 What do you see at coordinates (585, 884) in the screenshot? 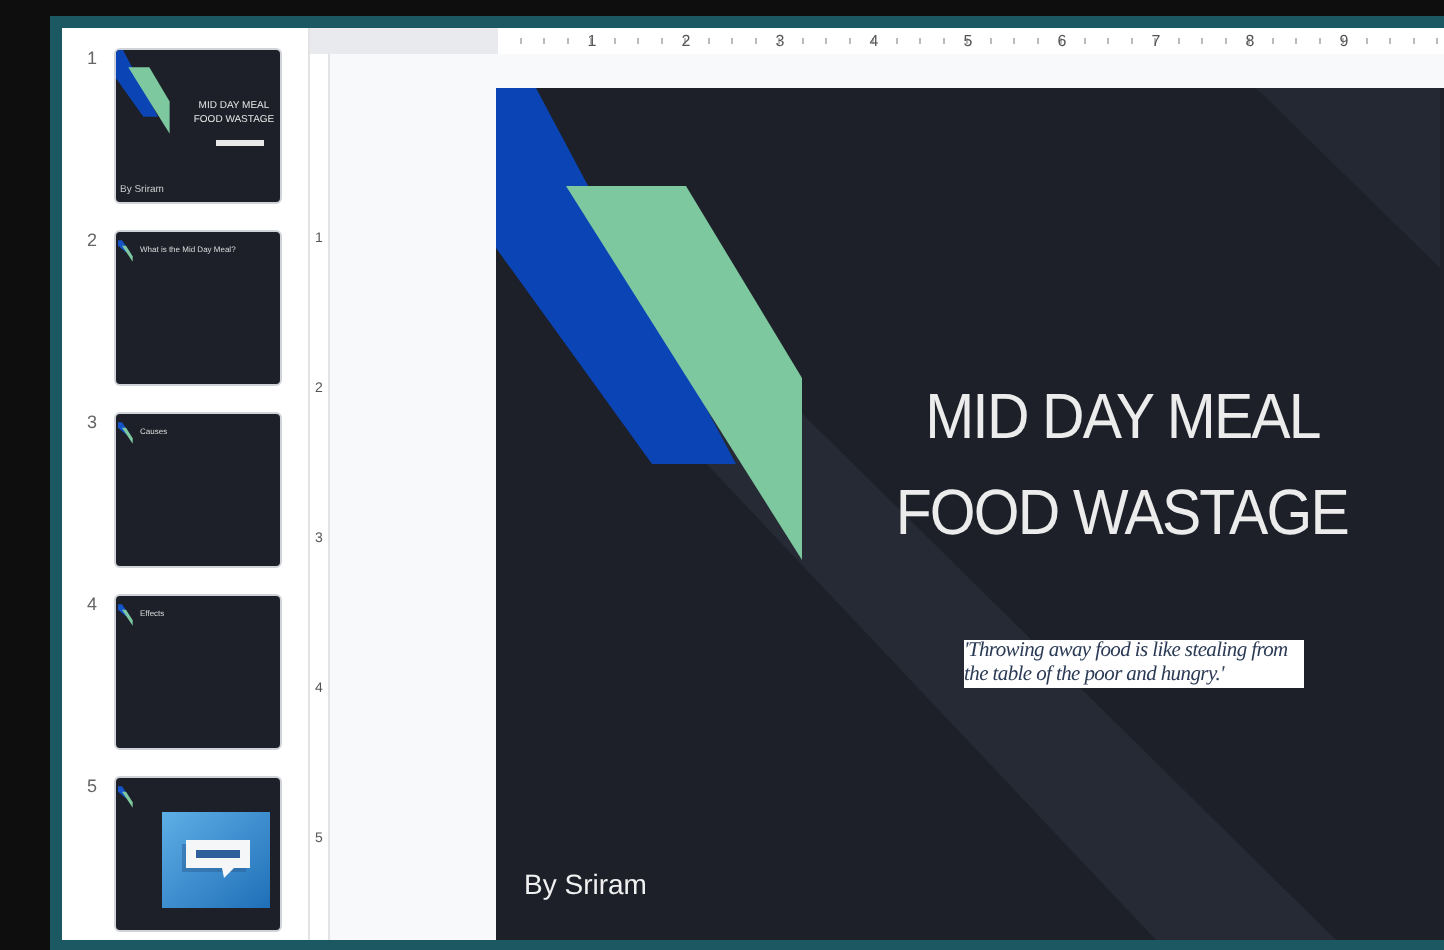
I see `author-text: By Sriram` at bounding box center [585, 884].